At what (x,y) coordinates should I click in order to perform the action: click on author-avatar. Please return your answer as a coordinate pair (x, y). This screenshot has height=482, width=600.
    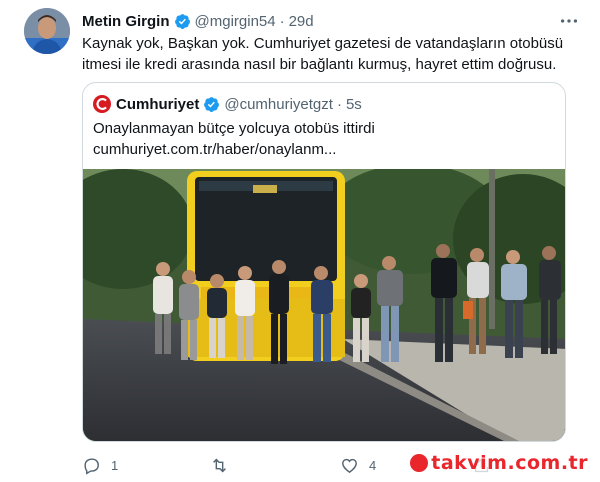
    Looking at the image, I should click on (47, 31).